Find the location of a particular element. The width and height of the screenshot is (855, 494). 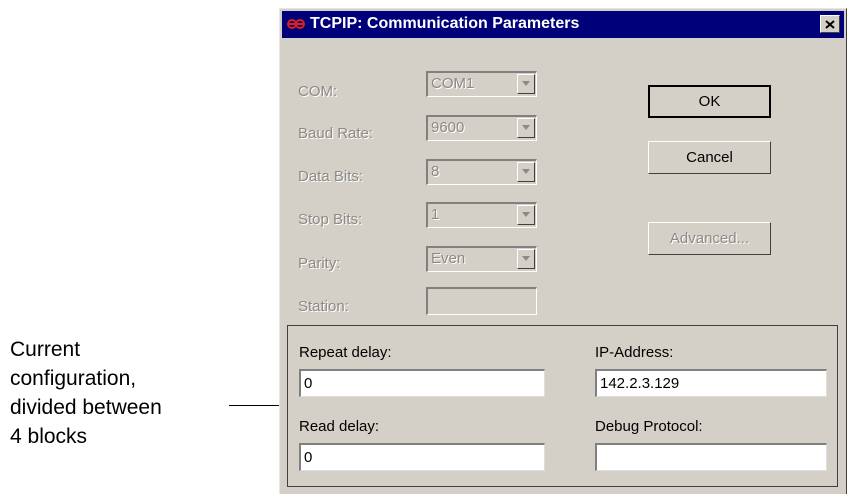

repeat-delay-label: Repeat delay: is located at coordinates (345, 352).